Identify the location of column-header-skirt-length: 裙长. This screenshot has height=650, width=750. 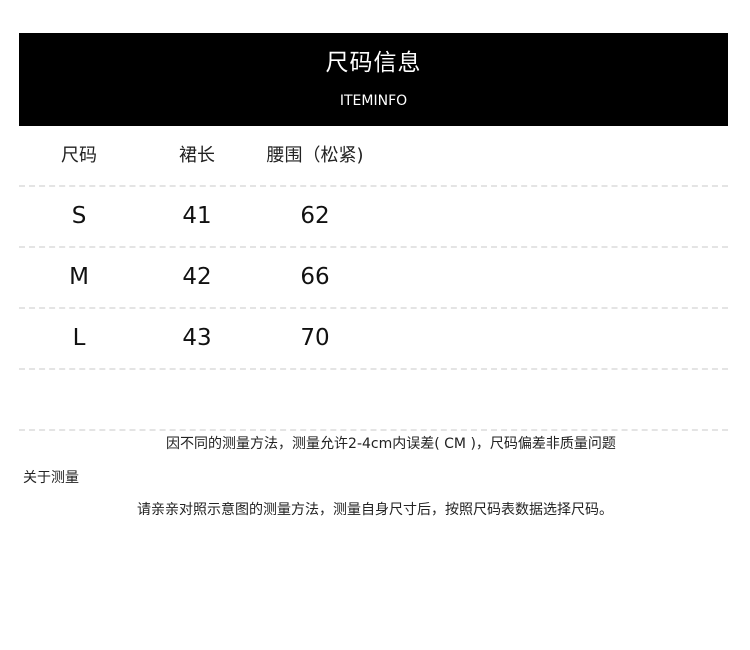
(197, 155).